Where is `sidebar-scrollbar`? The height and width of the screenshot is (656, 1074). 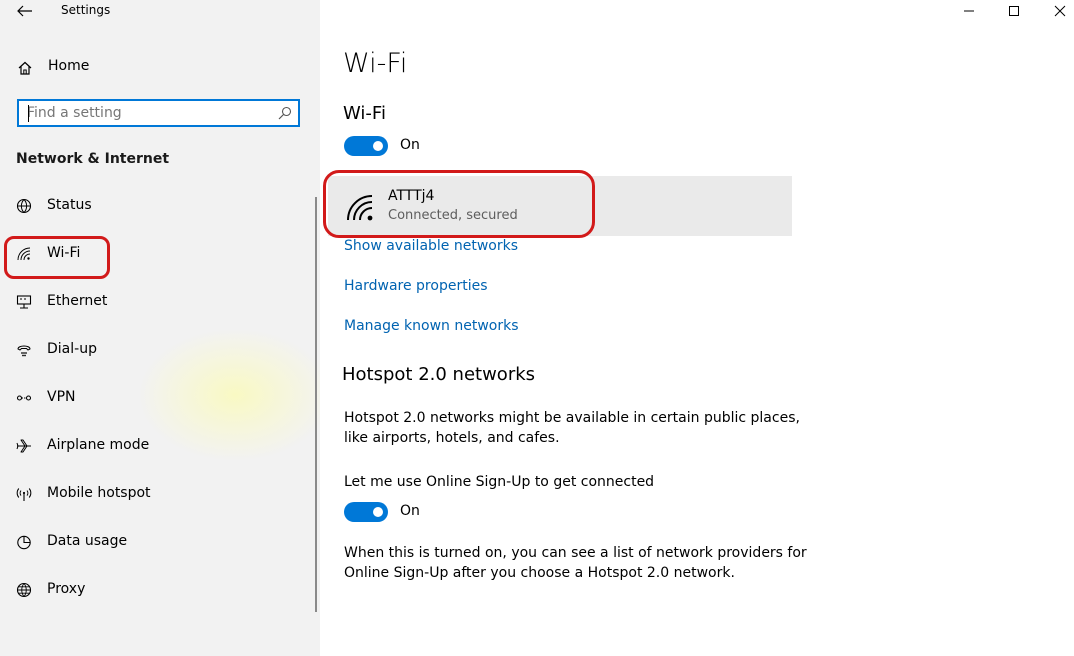
sidebar-scrollbar is located at coordinates (316, 404).